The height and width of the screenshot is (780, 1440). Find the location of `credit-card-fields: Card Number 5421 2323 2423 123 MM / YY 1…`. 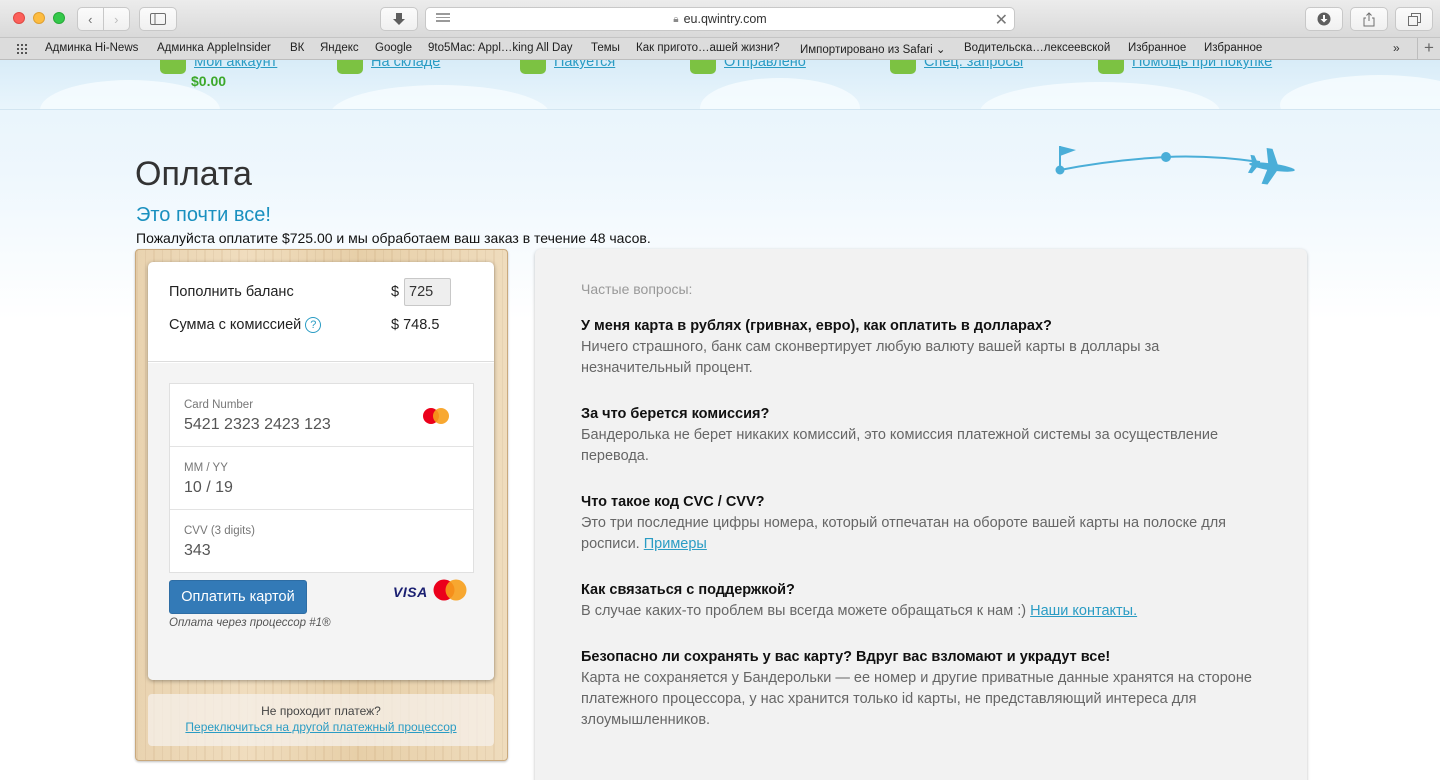

credit-card-fields: Card Number 5421 2323 2423 123 MM / YY 1… is located at coordinates (321, 478).